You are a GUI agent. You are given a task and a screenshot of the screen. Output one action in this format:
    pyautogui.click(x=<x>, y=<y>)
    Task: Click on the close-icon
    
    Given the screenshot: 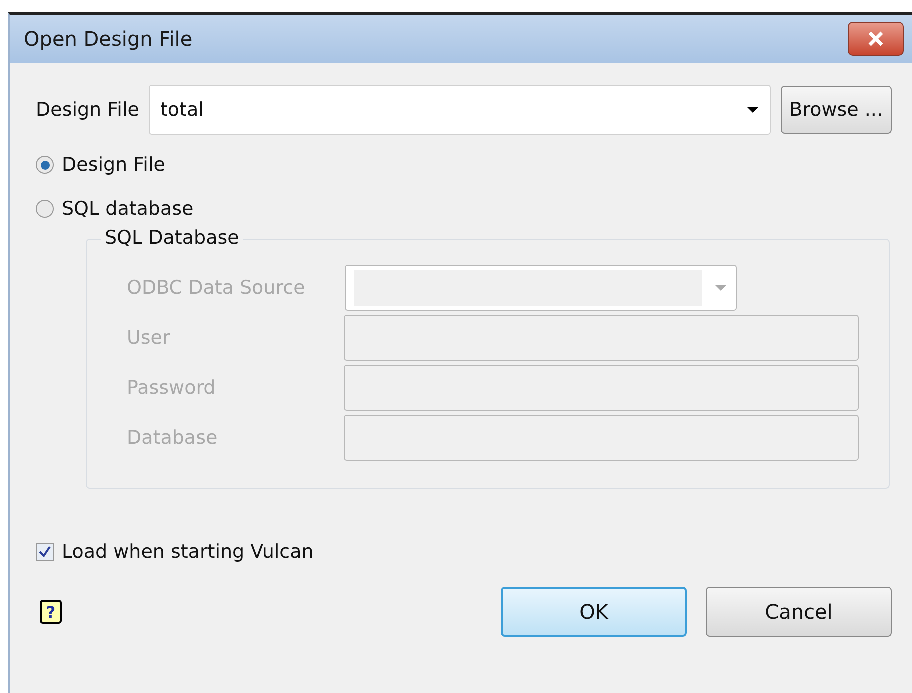 What is the action you would take?
    pyautogui.click(x=876, y=39)
    